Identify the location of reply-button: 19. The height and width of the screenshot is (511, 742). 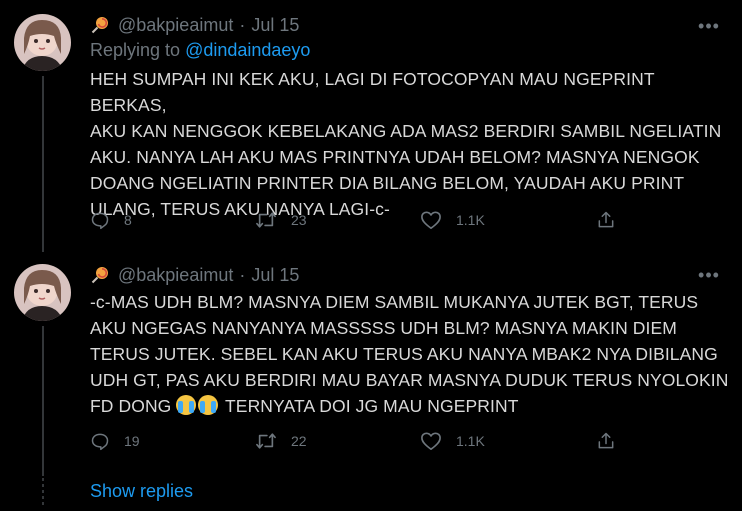
(115, 441).